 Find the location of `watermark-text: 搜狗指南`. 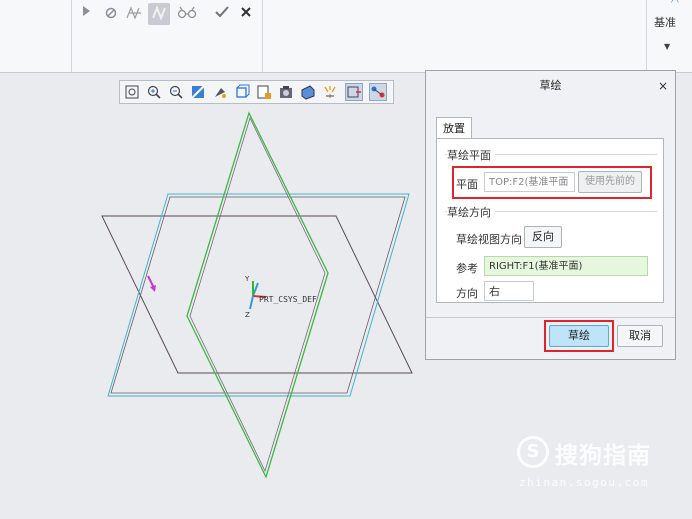

watermark-text: 搜狗指南 is located at coordinates (603, 456).